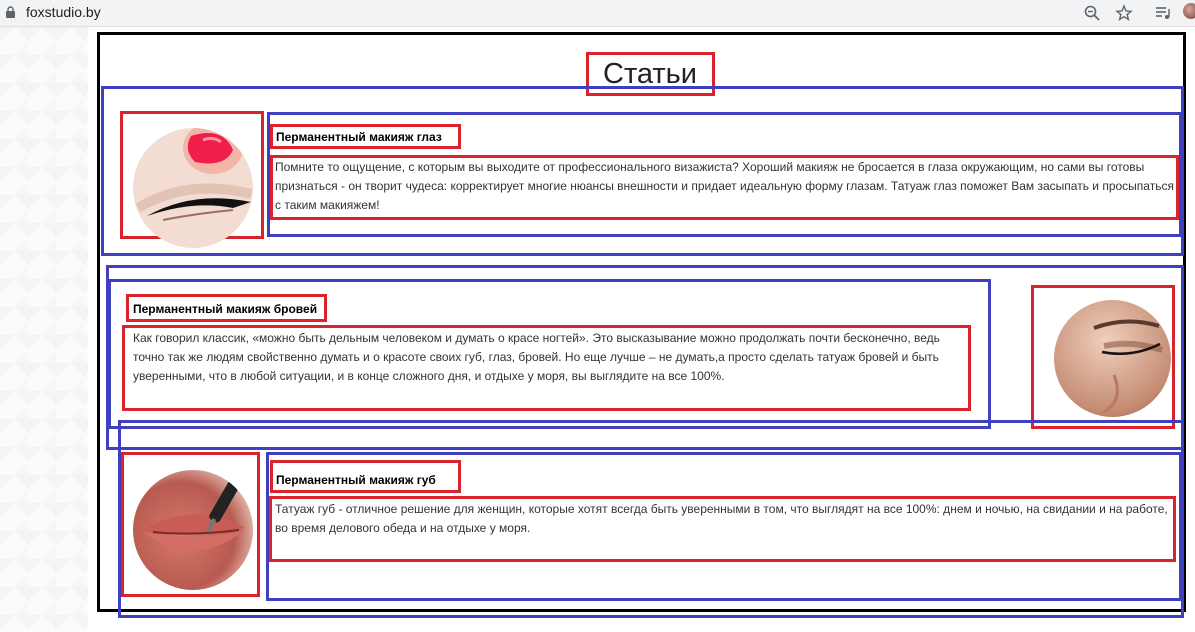  What do you see at coordinates (359, 137) in the screenshot?
I see `article-eyes-heading: Перманентный макияж глаз` at bounding box center [359, 137].